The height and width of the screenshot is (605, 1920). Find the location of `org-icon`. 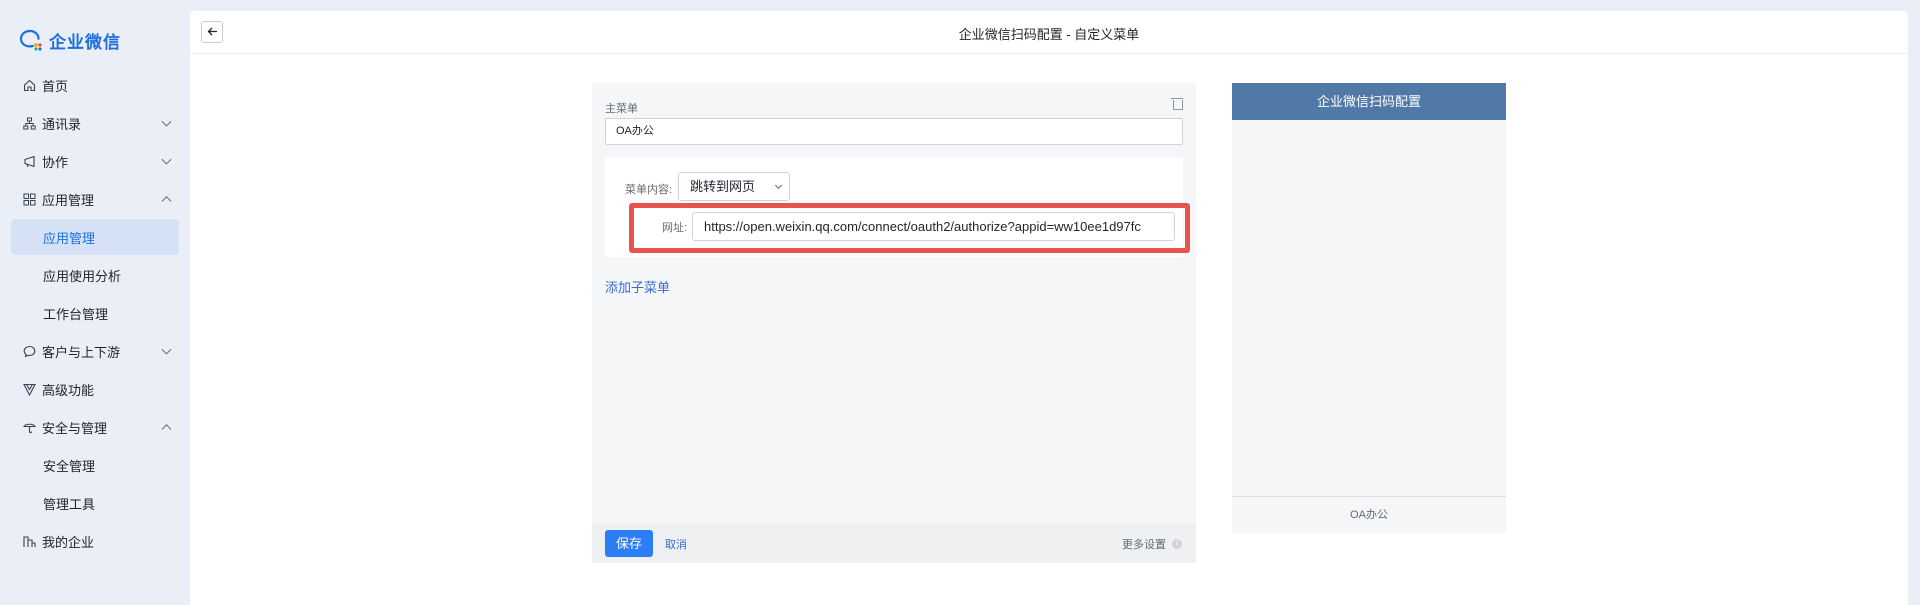

org-icon is located at coordinates (29, 123).